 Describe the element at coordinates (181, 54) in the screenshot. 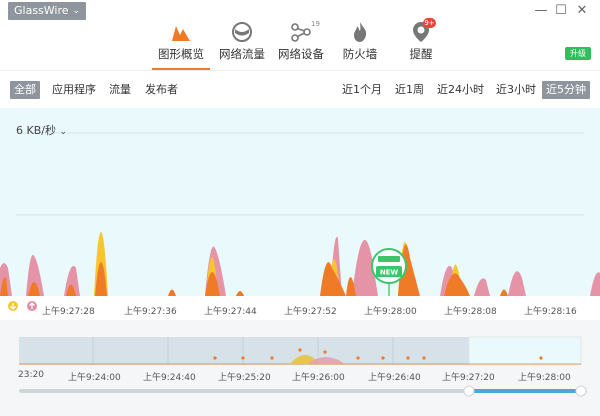

I see `tab-label: 图形概览` at that location.